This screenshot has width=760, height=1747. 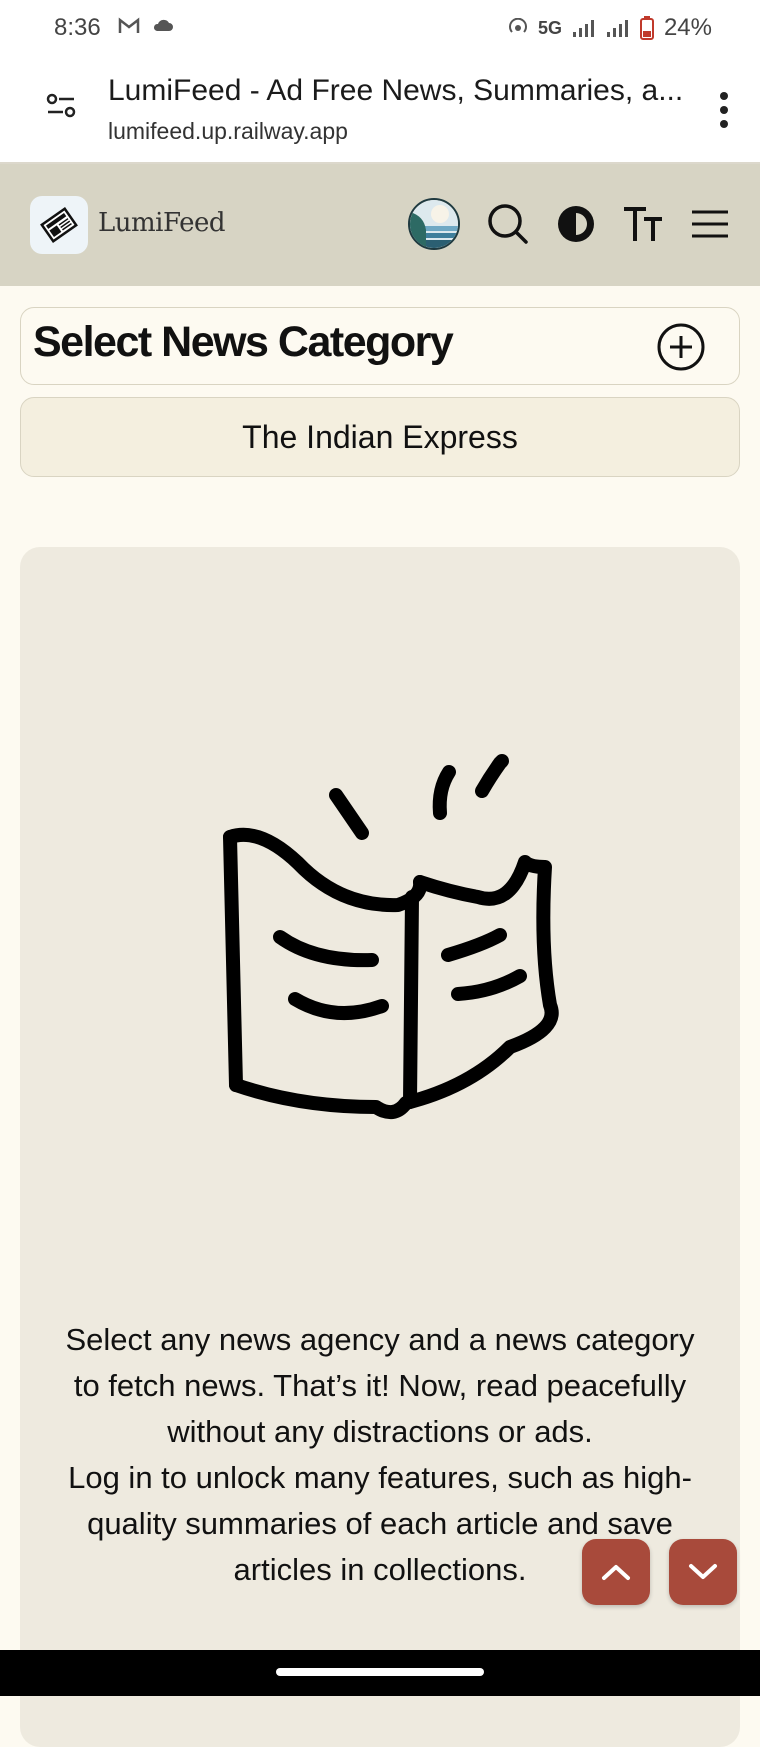 I want to click on text-size-icon, so click(x=643, y=224).